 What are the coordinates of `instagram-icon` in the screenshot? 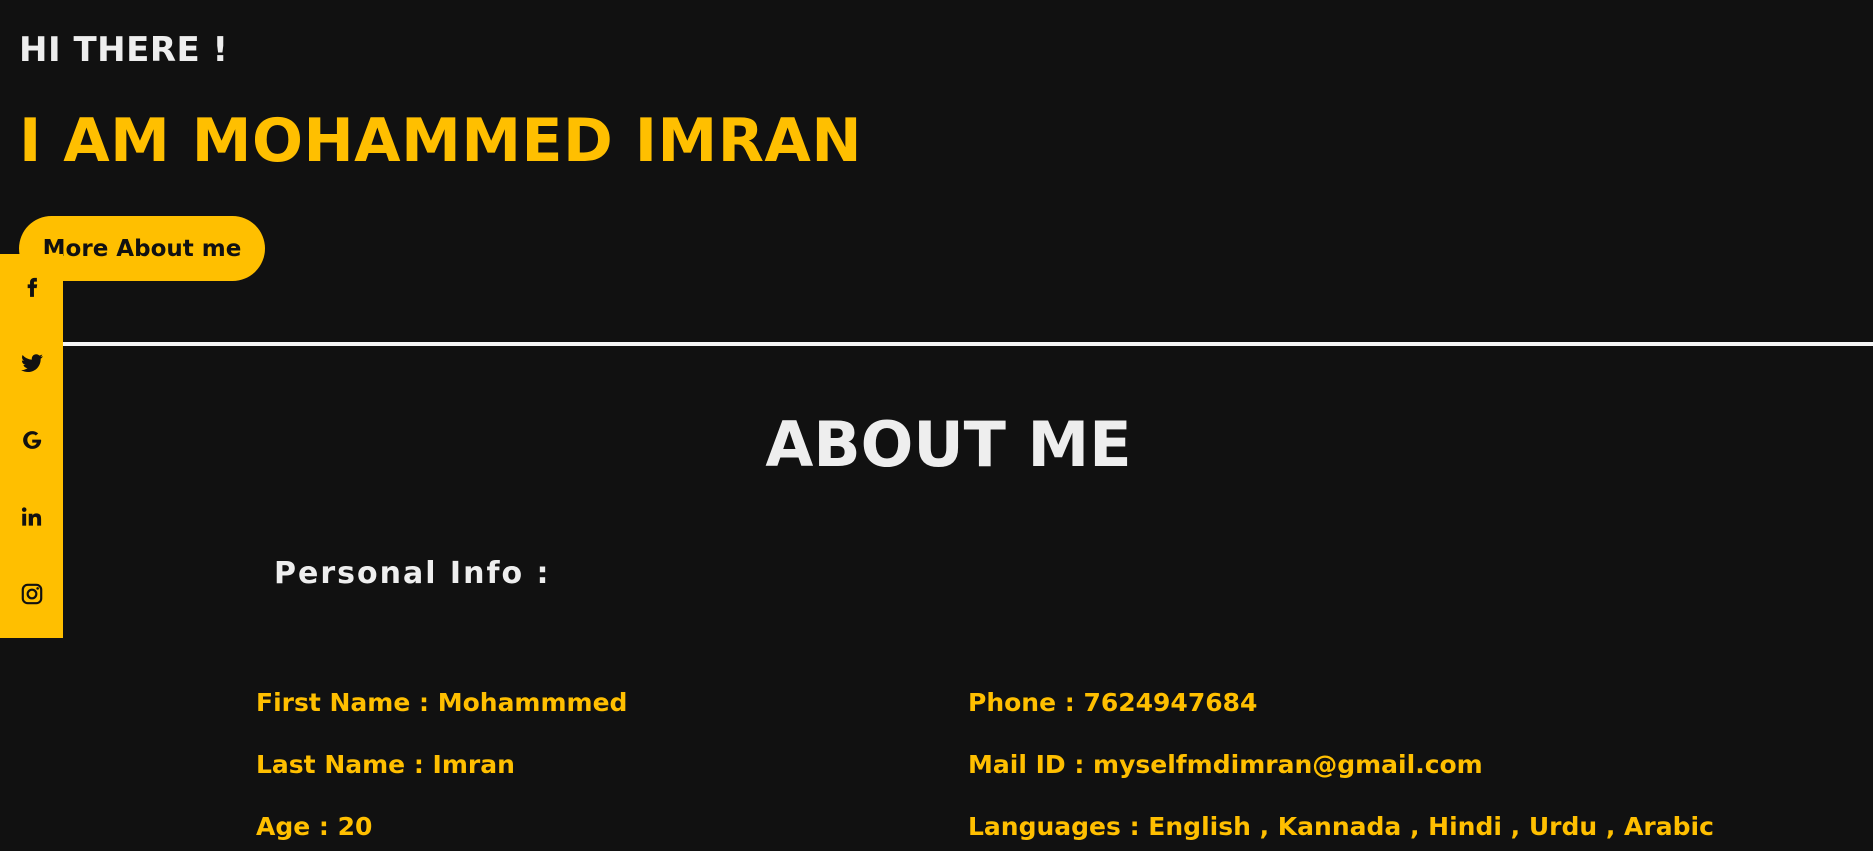 It's located at (31, 594).